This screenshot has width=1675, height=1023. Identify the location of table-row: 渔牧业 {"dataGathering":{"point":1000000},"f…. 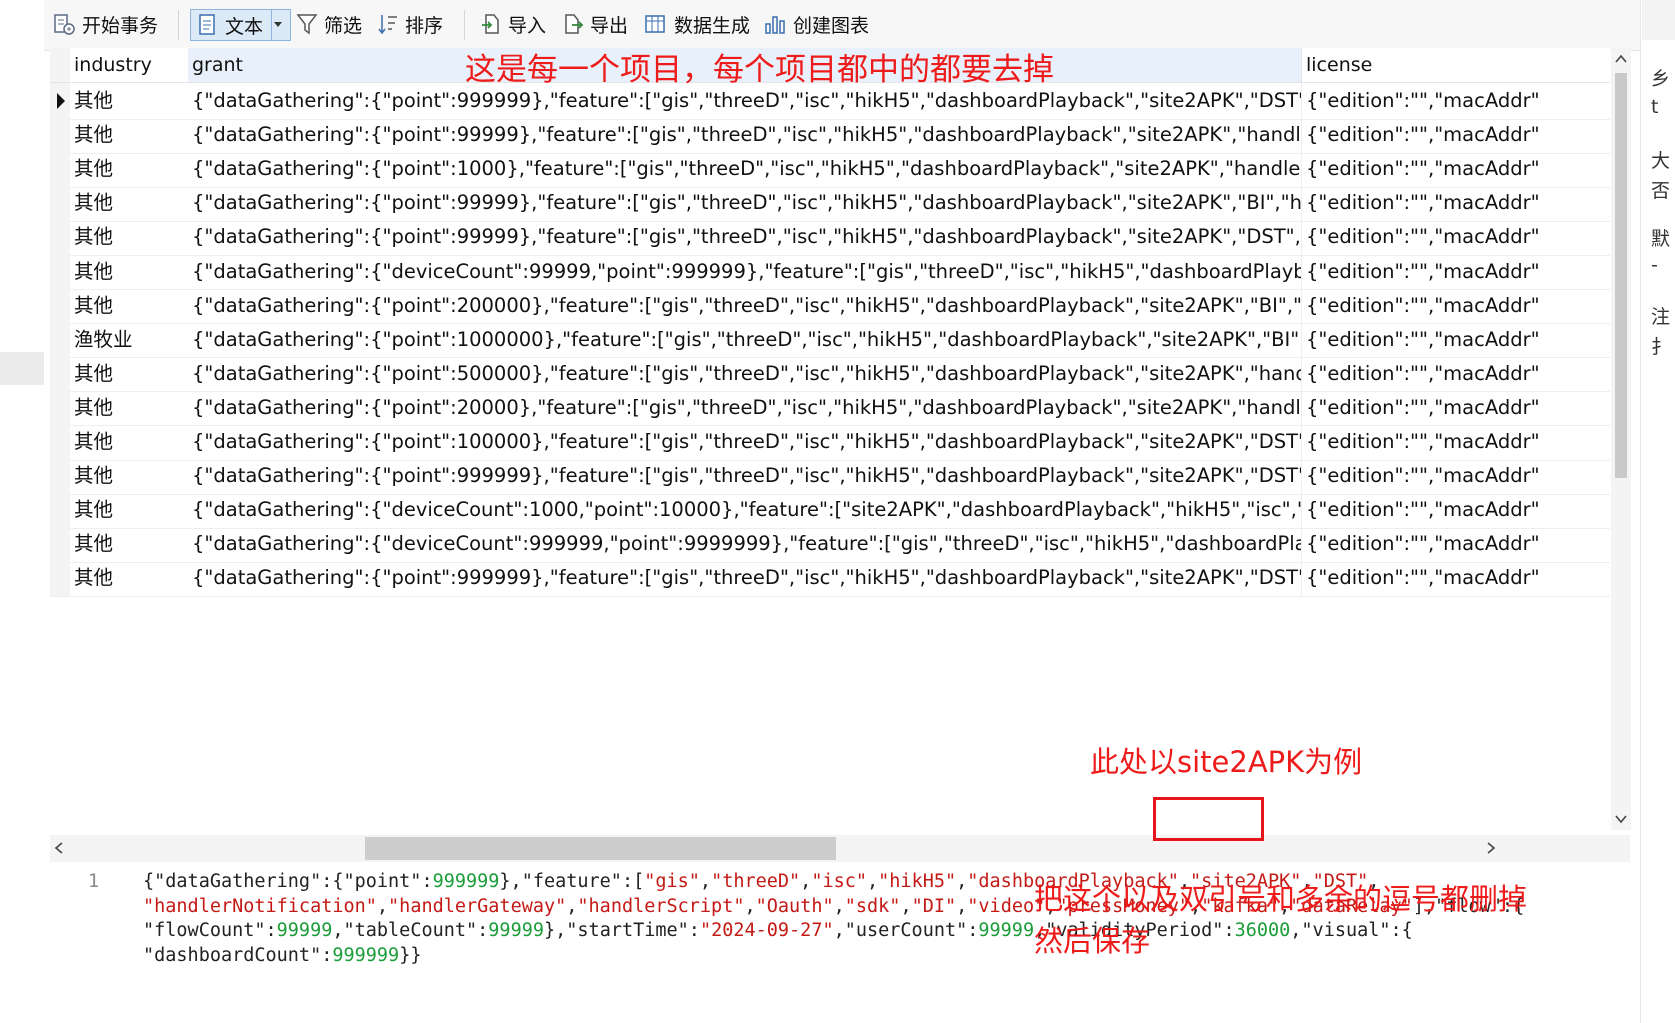
(830, 340).